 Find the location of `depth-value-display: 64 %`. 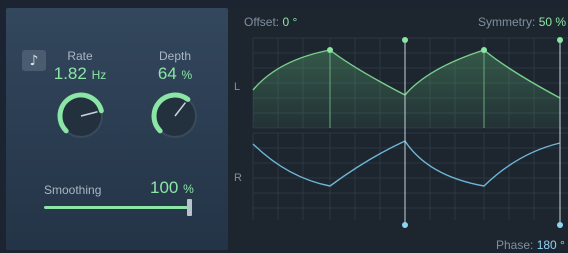

depth-value-display: 64 % is located at coordinates (175, 74).